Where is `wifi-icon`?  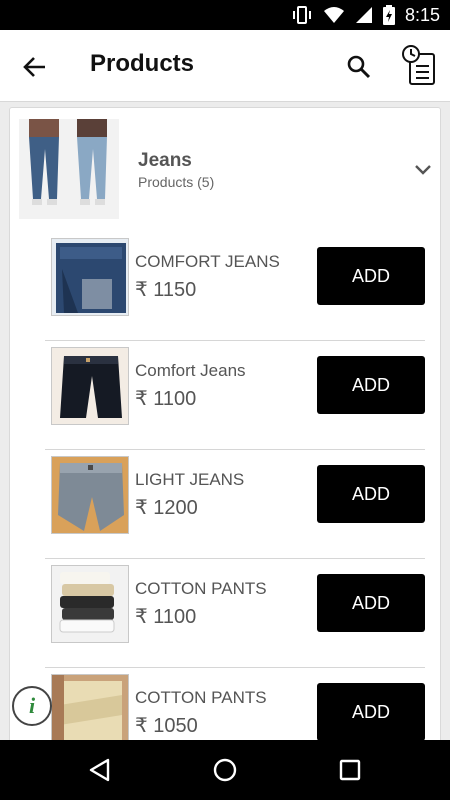 wifi-icon is located at coordinates (333, 15).